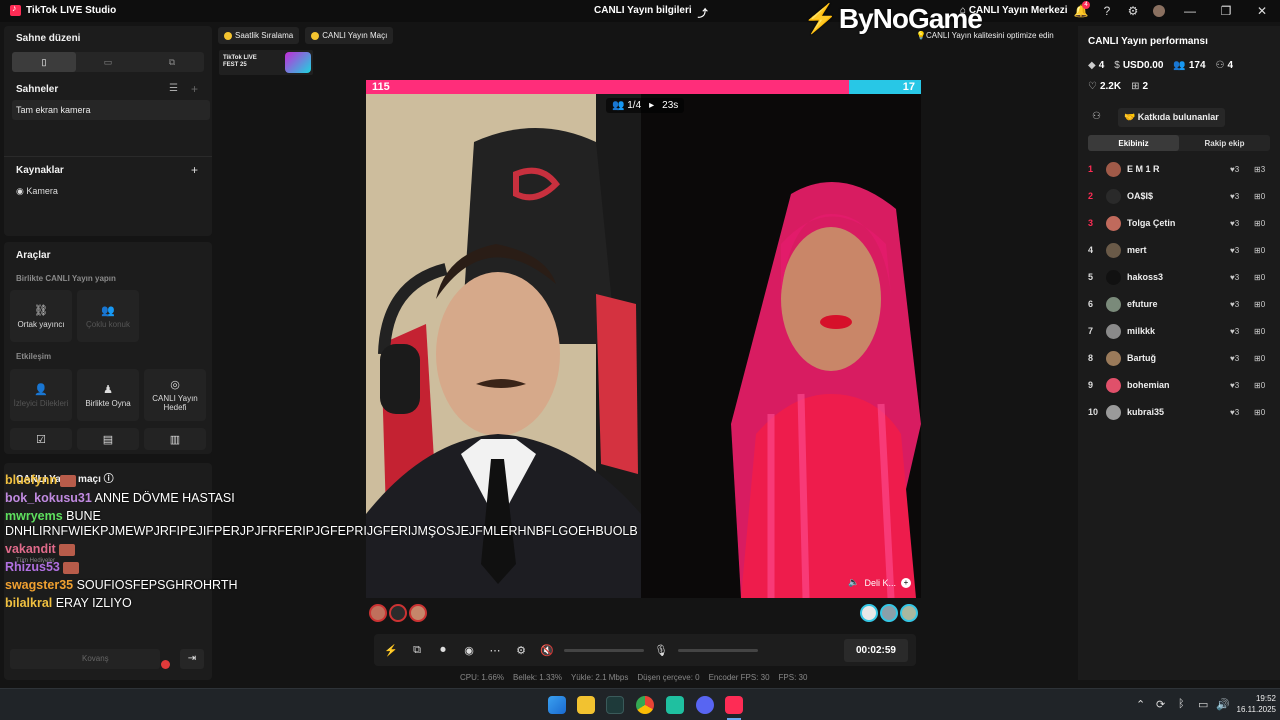  I want to click on chat-message: bluefynn, so click(130, 480).